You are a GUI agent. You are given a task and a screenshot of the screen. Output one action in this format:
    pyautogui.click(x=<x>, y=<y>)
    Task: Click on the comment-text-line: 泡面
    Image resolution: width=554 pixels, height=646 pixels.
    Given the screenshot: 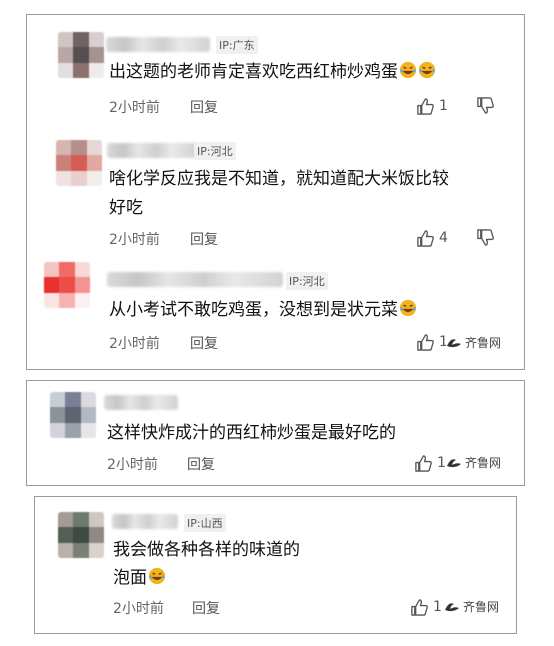 What is the action you would take?
    pyautogui.click(x=130, y=578)
    